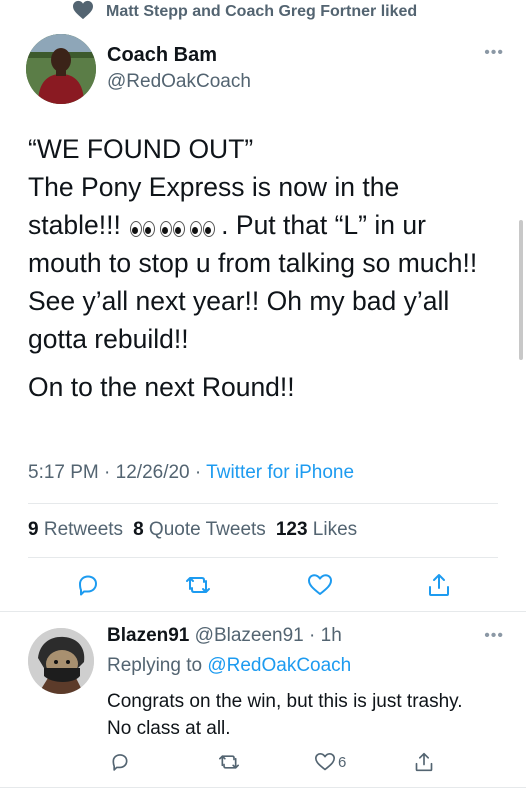 Image resolution: width=526 pixels, height=794 pixels. I want to click on replying-to-handle-link: @RedOakCoach, so click(279, 665).